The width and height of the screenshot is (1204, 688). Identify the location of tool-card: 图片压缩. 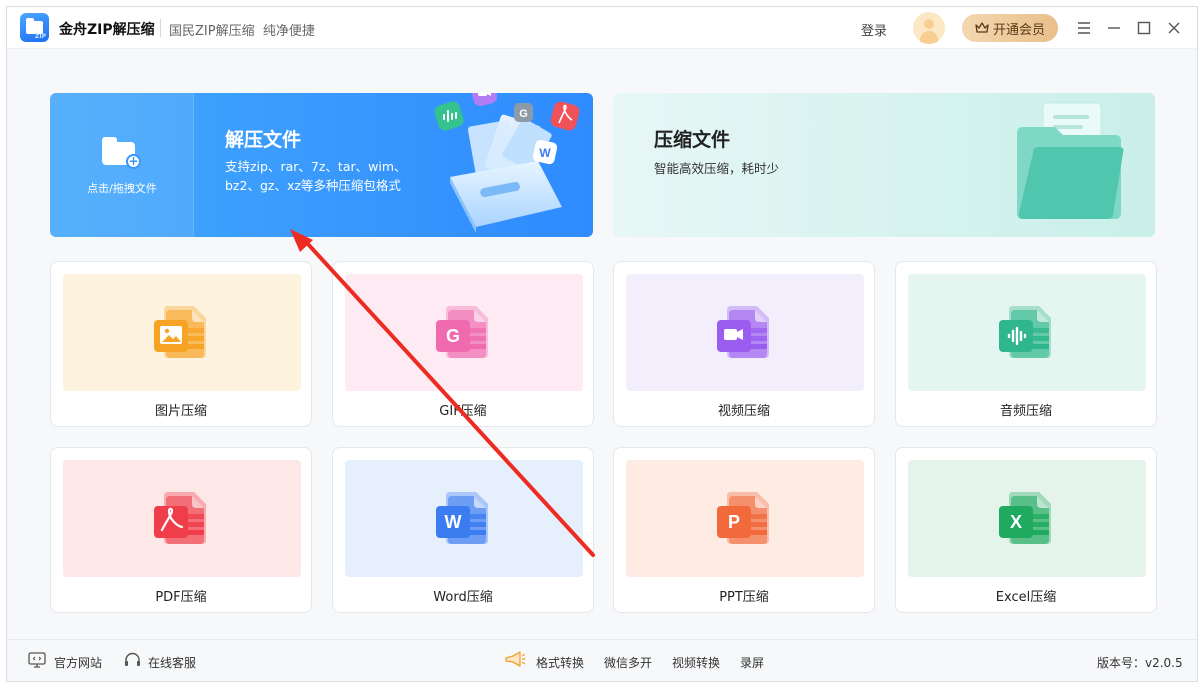
(181, 344).